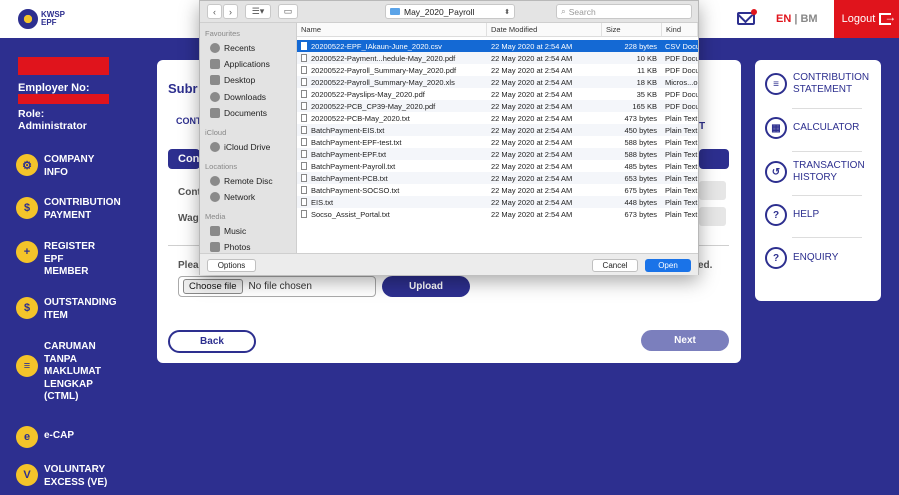 The width and height of the screenshot is (899, 495). I want to click on file-name: BatchPayment-EIS.txt, so click(393, 130).